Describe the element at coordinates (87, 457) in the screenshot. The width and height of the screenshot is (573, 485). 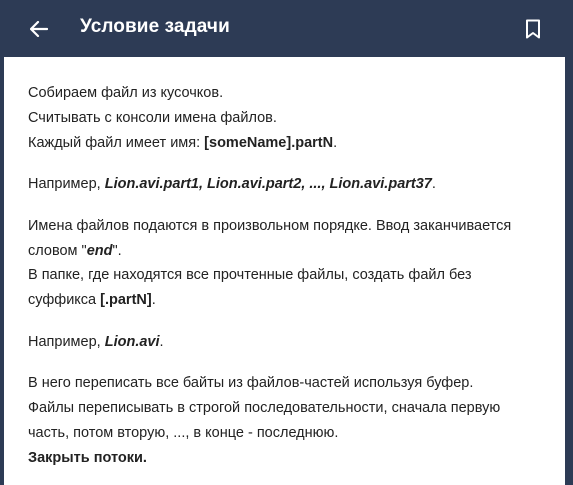
I see `close-streams-note: Закрыть потоки.` at that location.